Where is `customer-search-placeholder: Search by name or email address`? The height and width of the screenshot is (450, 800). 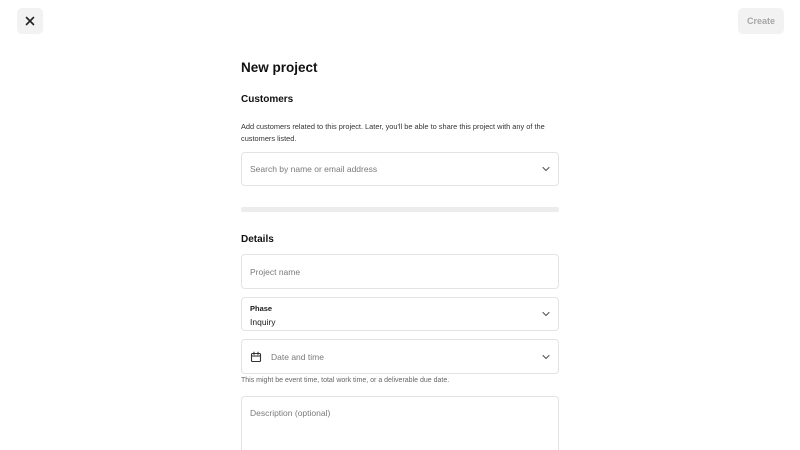
customer-search-placeholder: Search by name or email address is located at coordinates (314, 169).